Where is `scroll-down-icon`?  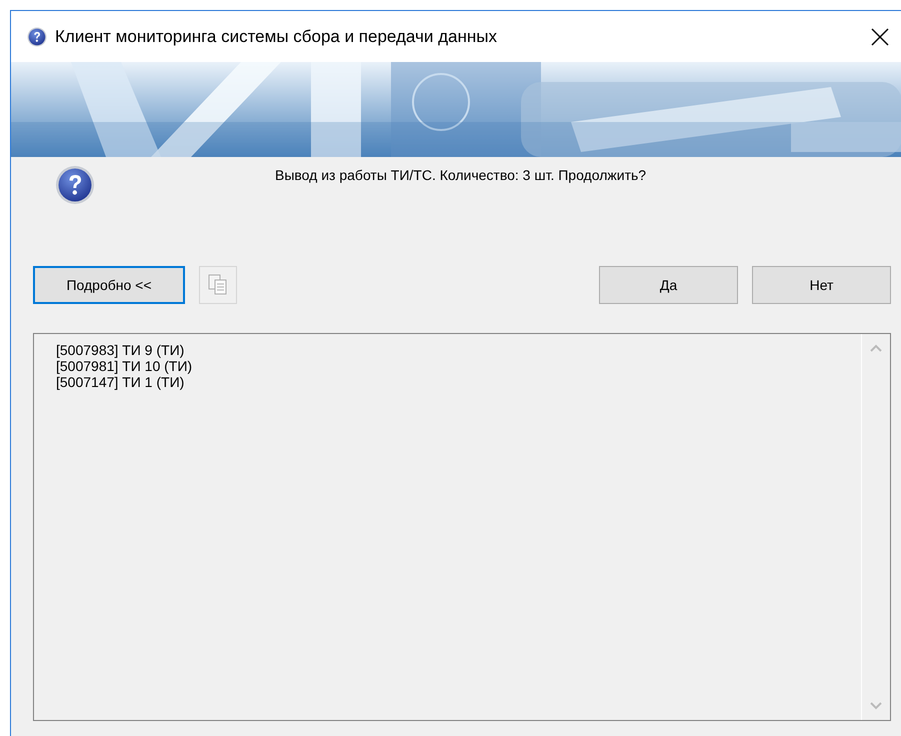 scroll-down-icon is located at coordinates (876, 706).